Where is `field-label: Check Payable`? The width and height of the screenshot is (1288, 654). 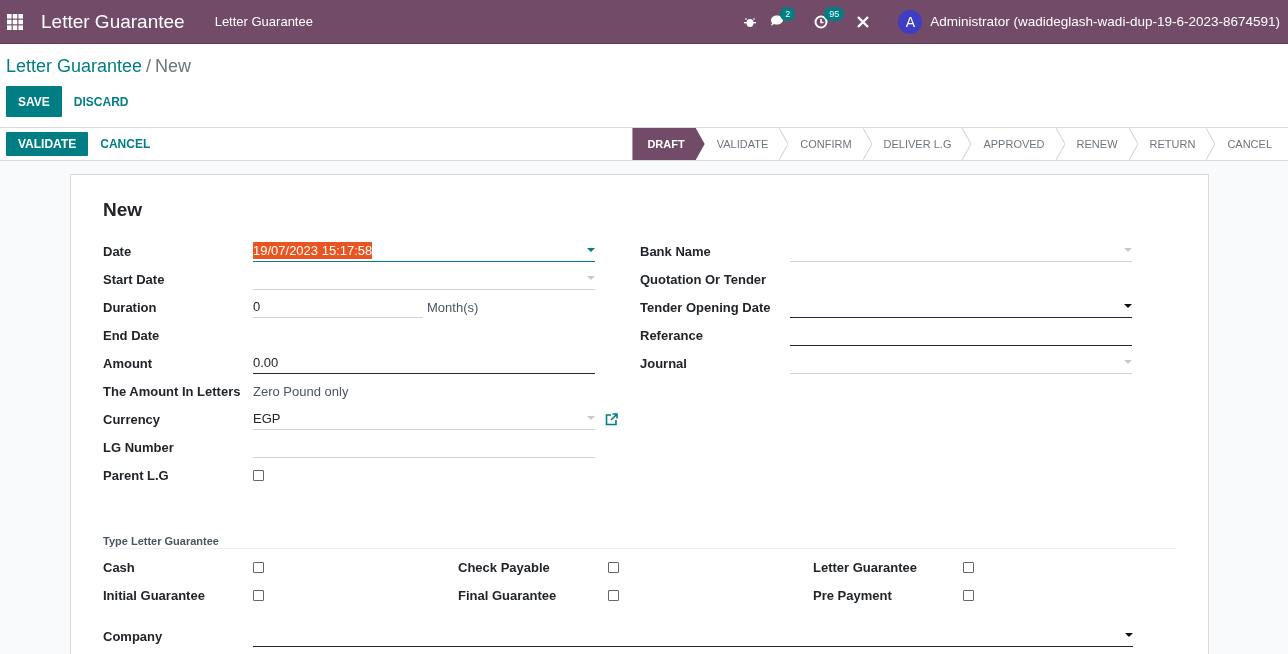
field-label: Check Payable is located at coordinates (504, 567).